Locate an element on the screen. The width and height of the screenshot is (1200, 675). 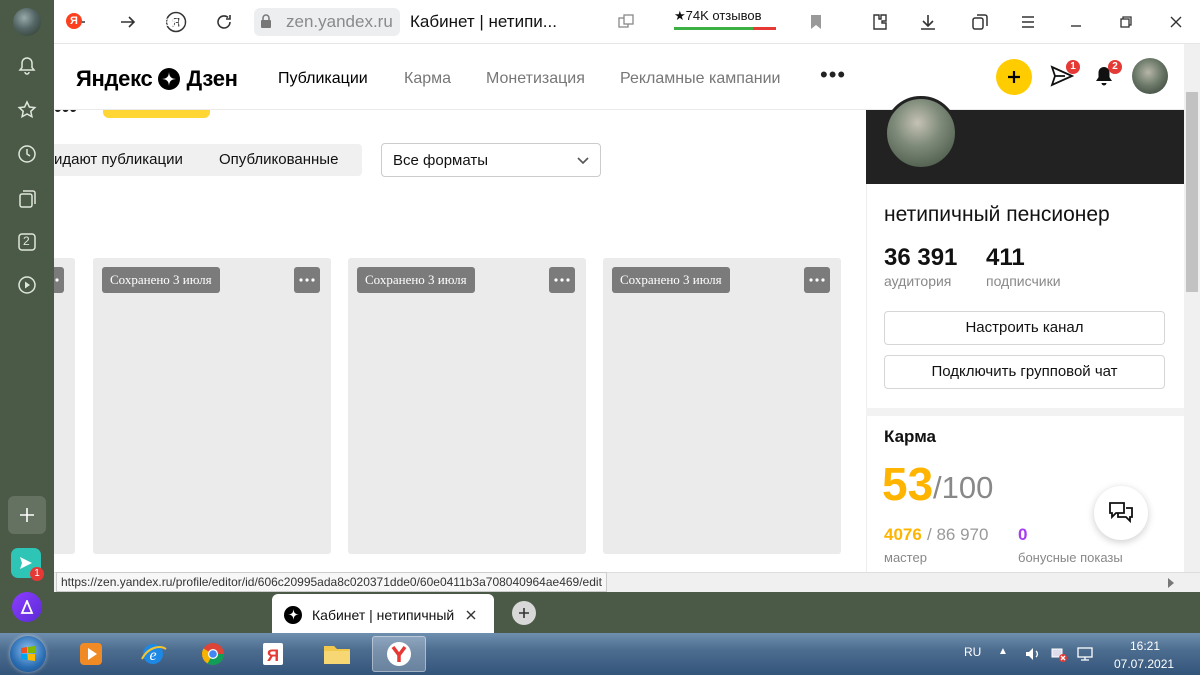
master-total: / 86 970 is located at coordinates (958, 534).